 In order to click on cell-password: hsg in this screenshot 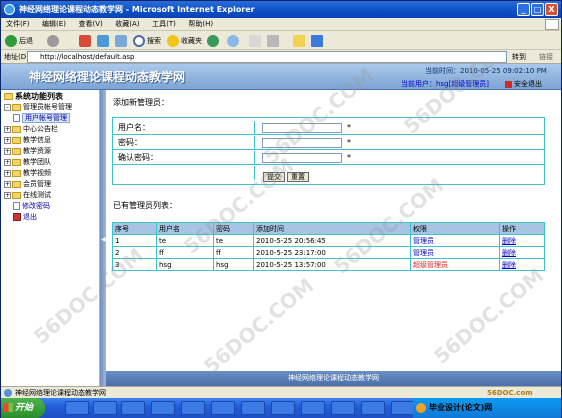, I will do `click(233, 264)`.